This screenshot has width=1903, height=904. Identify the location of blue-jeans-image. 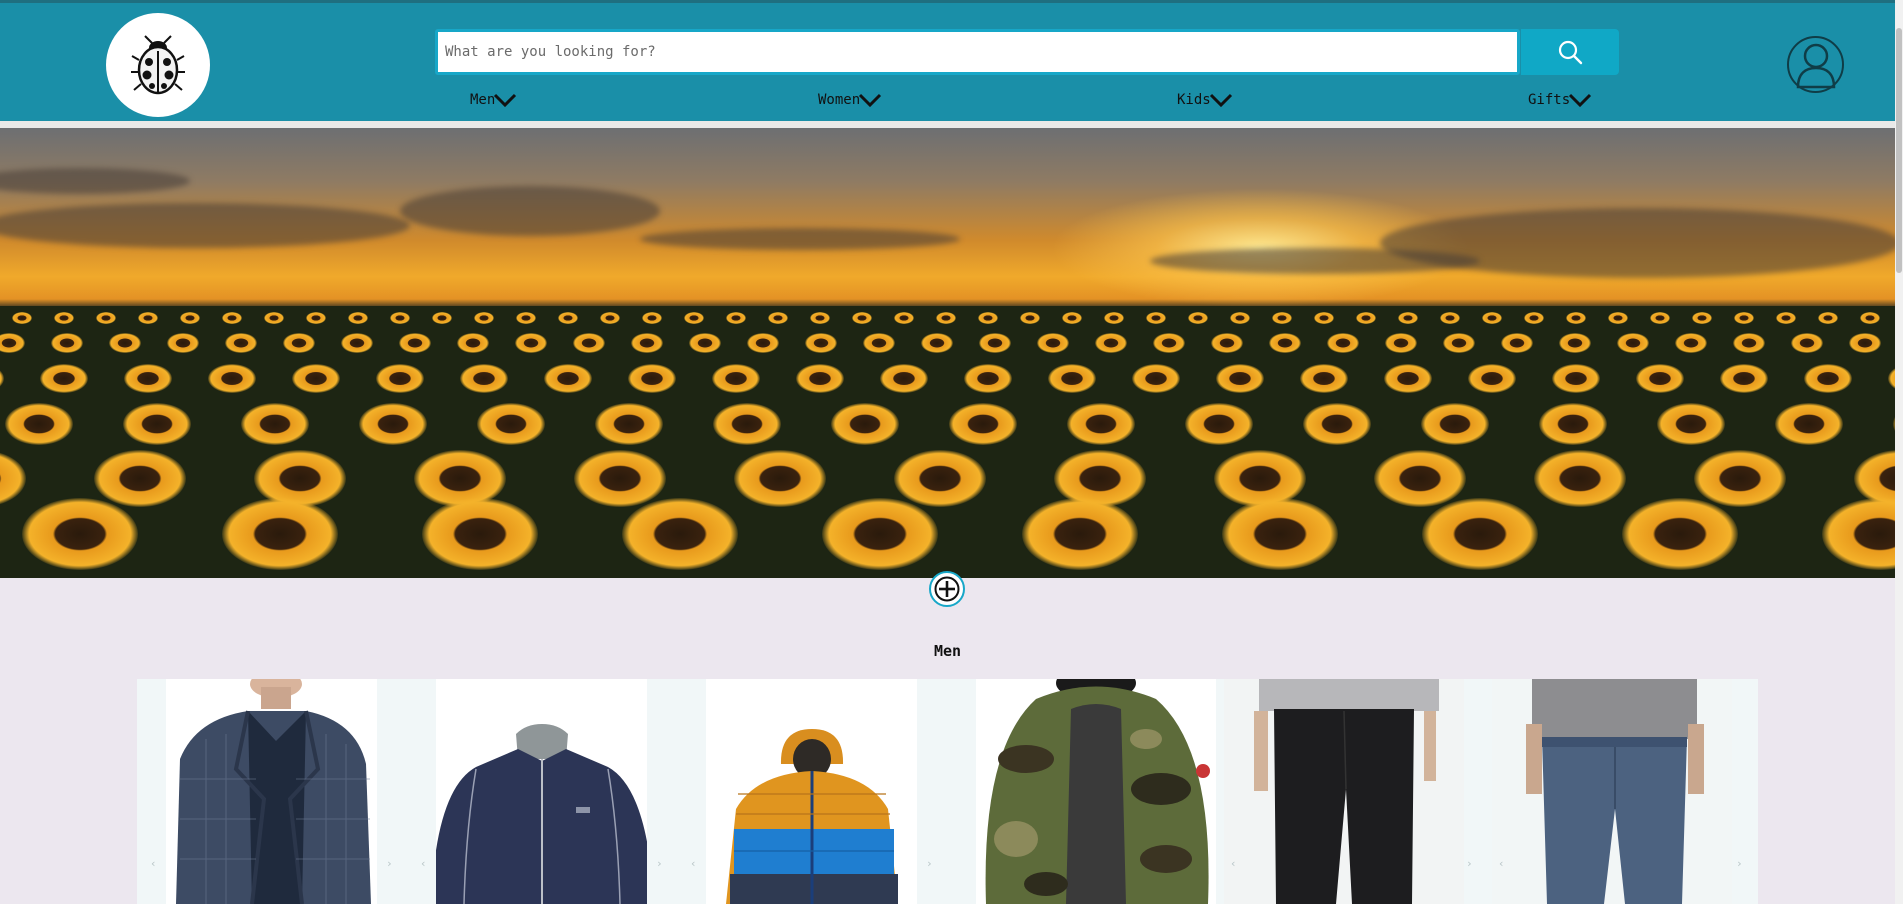
(1612, 791).